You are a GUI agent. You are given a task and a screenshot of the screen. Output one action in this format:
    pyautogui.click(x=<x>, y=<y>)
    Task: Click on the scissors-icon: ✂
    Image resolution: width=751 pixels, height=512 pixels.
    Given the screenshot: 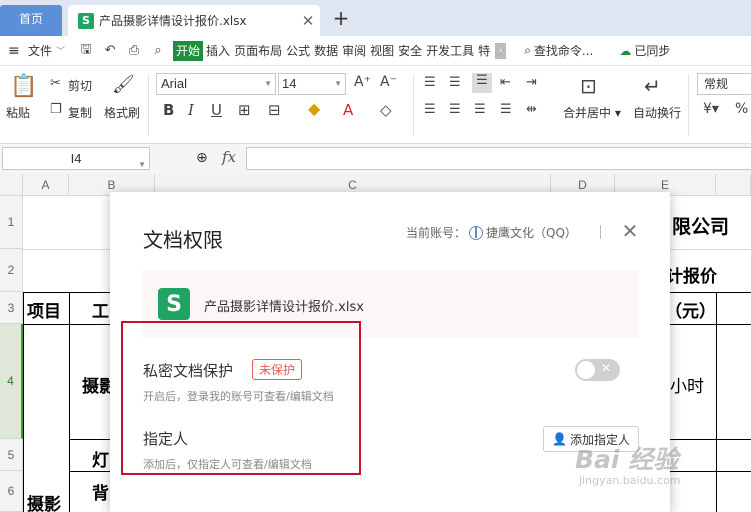 What is the action you would take?
    pyautogui.click(x=55, y=83)
    